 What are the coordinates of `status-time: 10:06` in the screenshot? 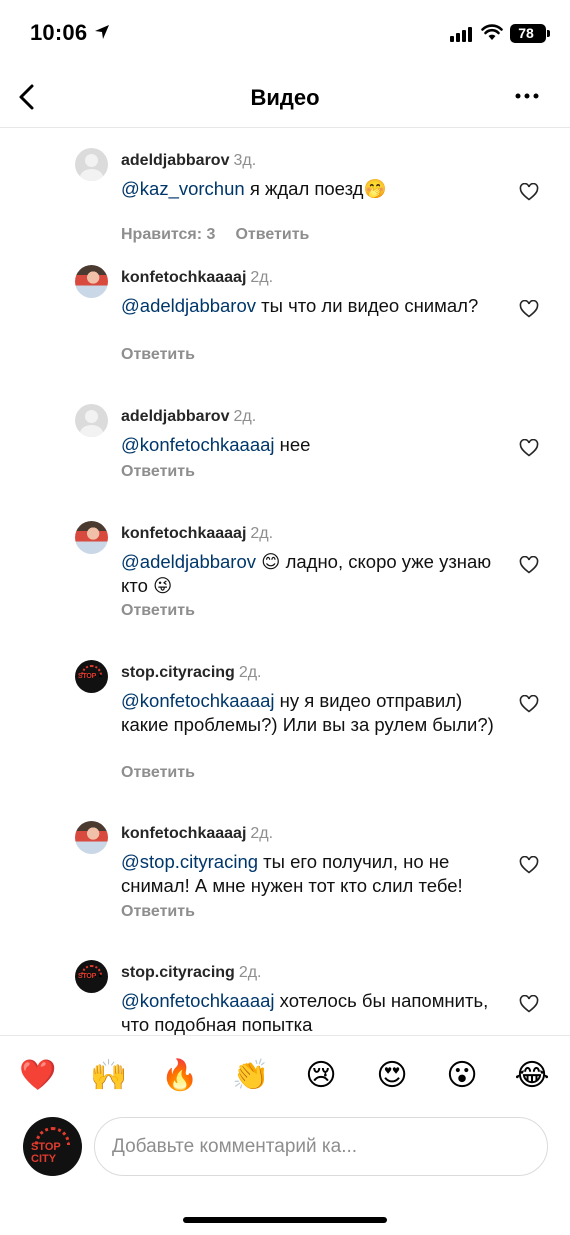 It's located at (59, 32).